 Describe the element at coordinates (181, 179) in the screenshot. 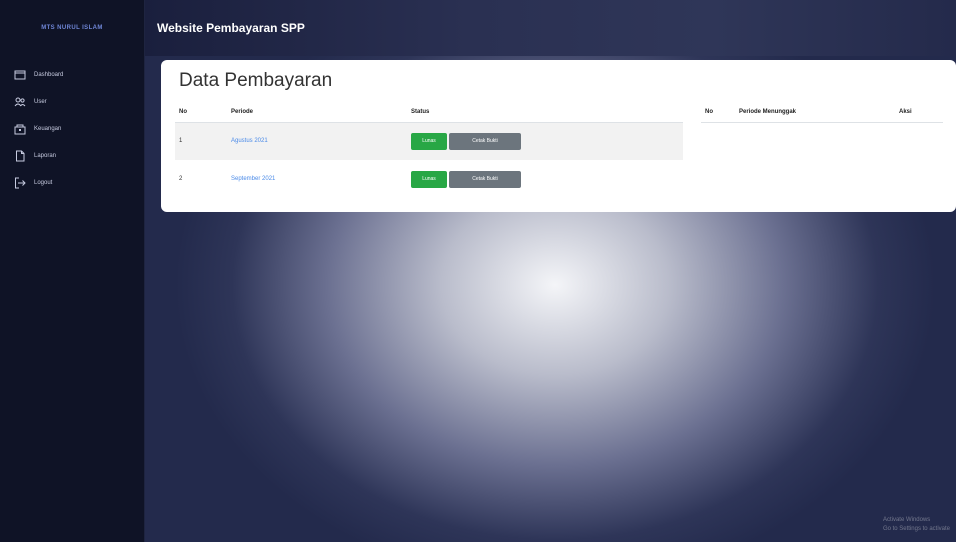

I see `row-no: 2` at that location.